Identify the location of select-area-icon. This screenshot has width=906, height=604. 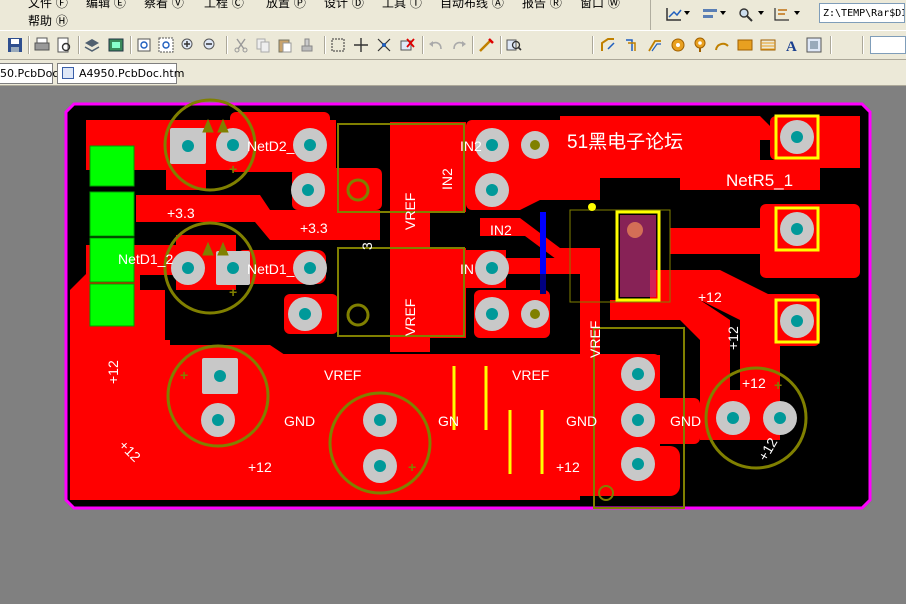
(338, 45).